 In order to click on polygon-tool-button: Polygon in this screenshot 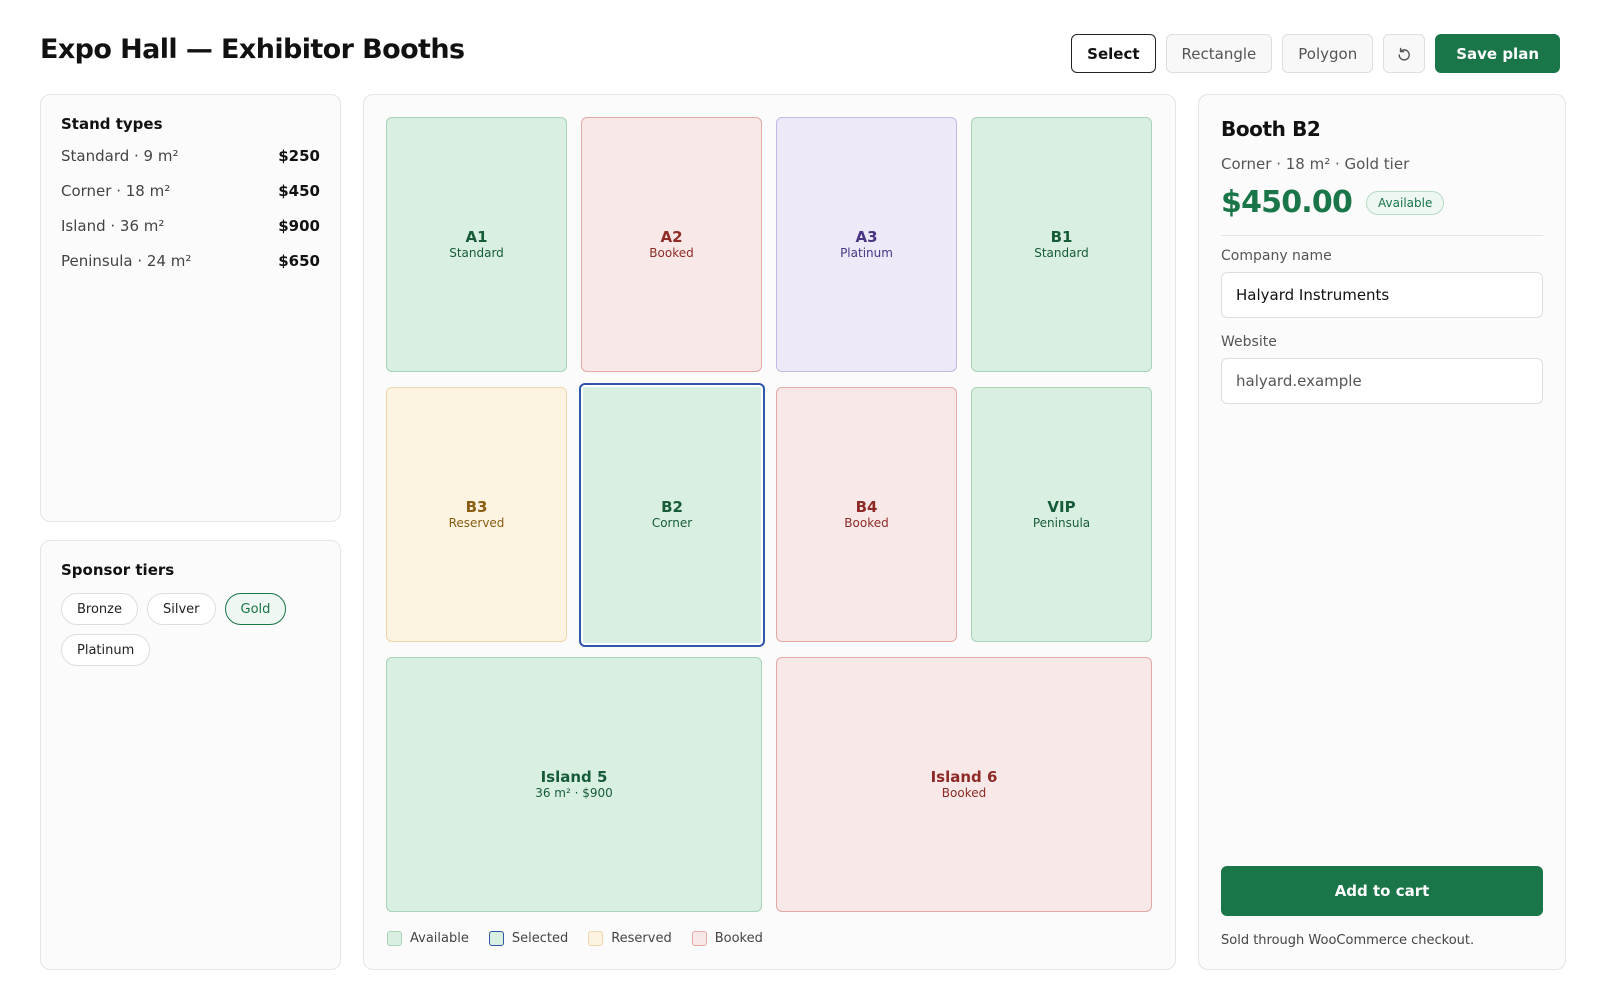, I will do `click(1328, 53)`.